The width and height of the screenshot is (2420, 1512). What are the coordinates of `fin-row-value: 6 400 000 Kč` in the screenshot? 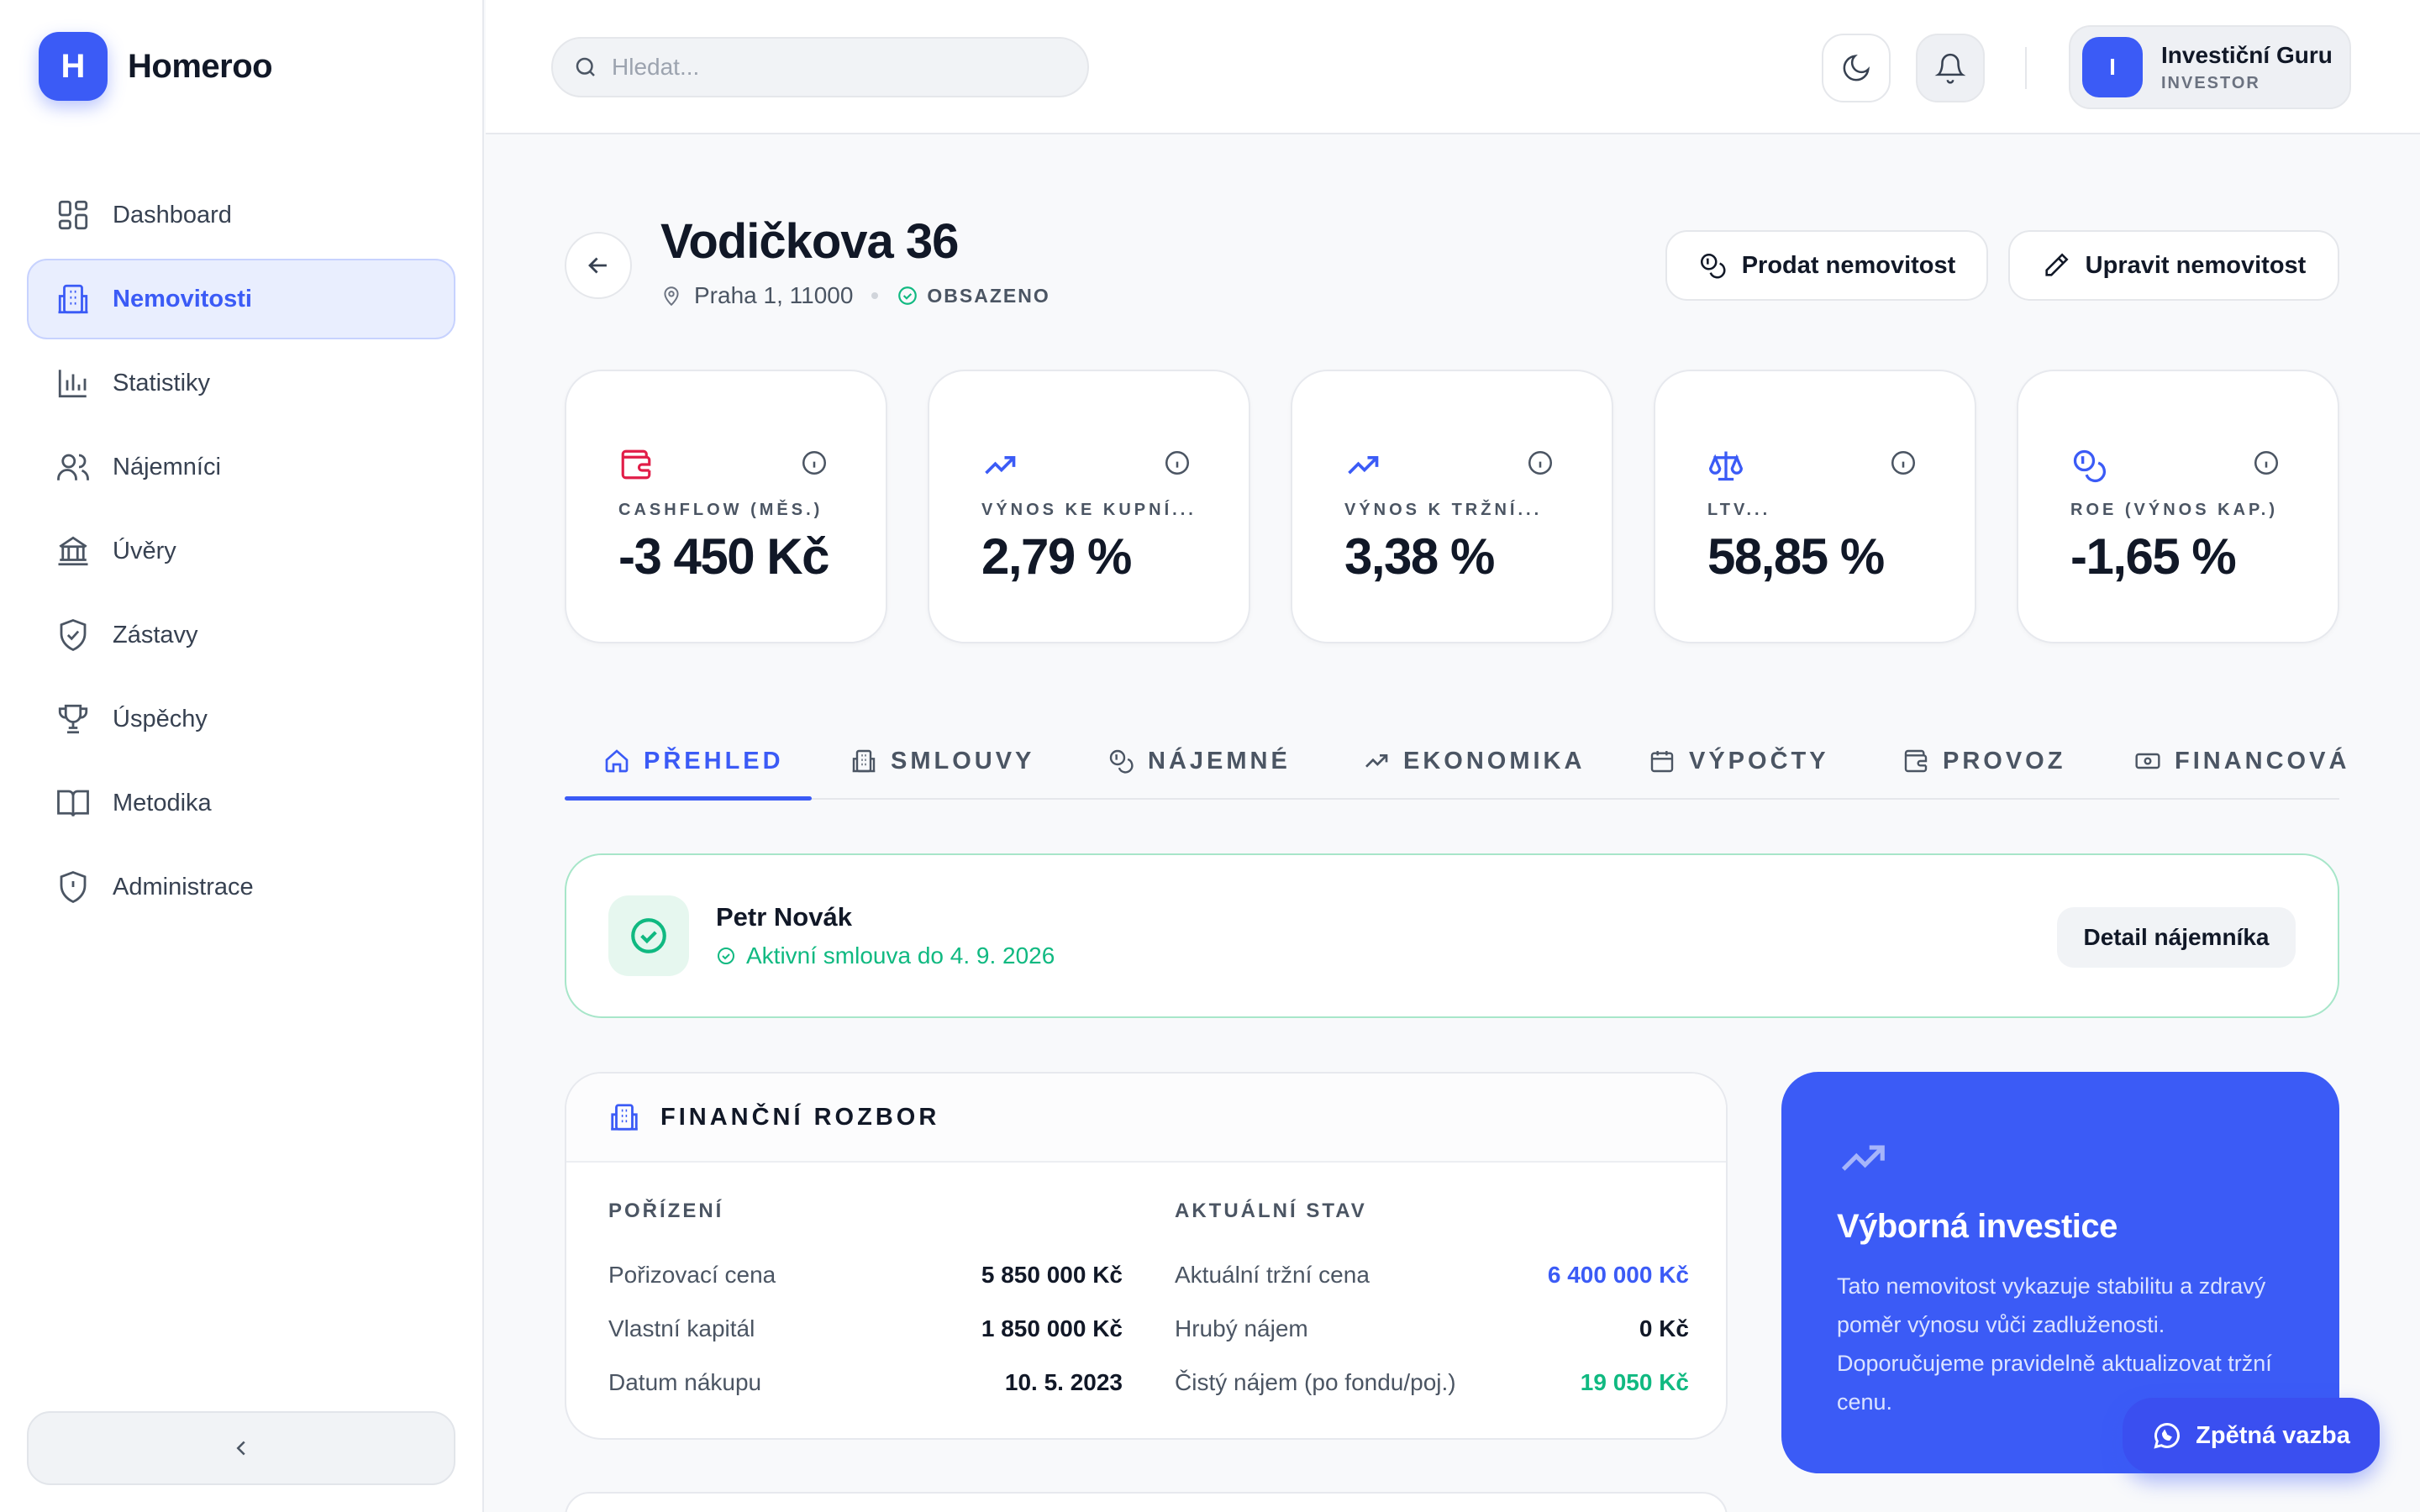 It's located at (1618, 1275).